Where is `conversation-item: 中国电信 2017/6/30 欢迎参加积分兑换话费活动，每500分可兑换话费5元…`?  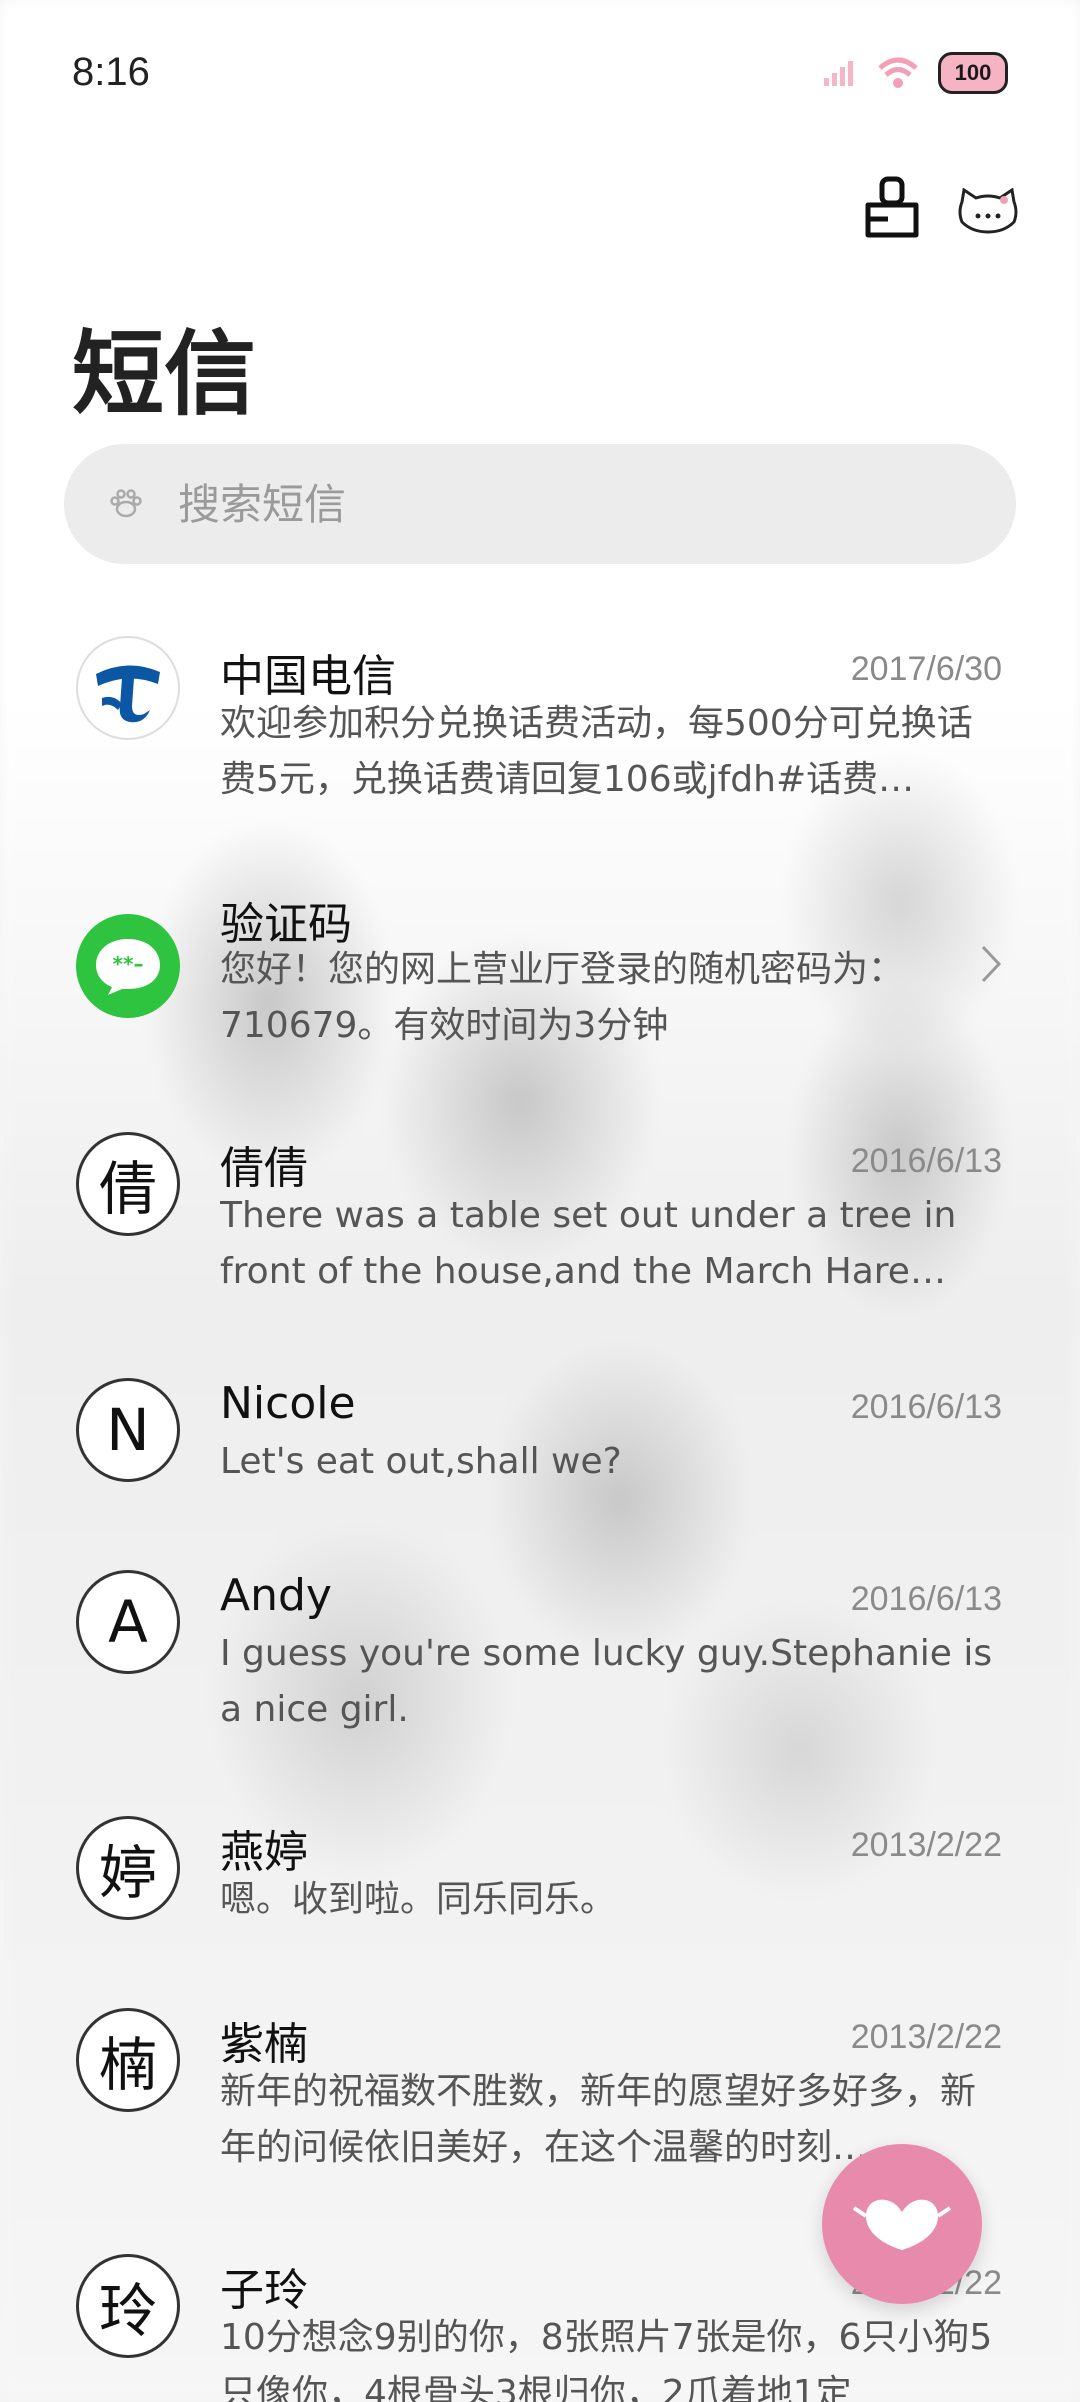
conversation-item: 中国电信 2017/6/30 欢迎参加积分兑换话费活动，每500分可兑换话费5元… is located at coordinates (540, 726).